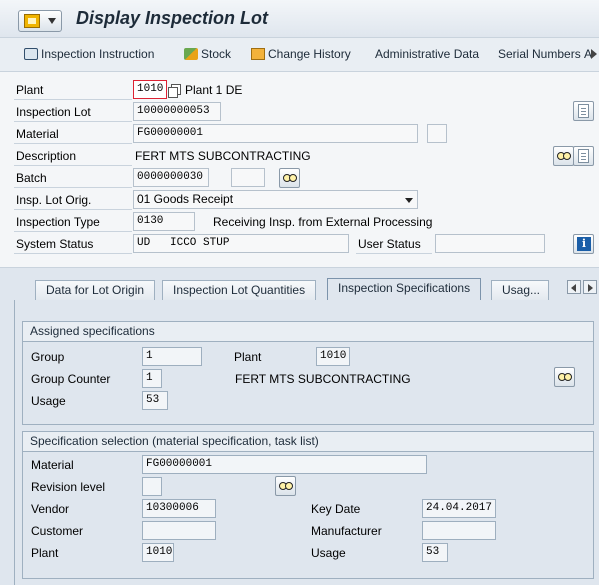 This screenshot has width=599, height=585. Describe the element at coordinates (48, 401) in the screenshot. I see `assigned-usage-label: Usage` at that location.